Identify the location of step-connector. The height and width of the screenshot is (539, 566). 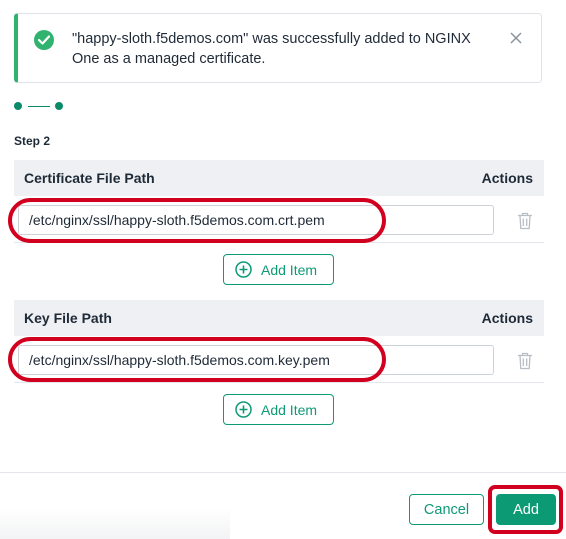
(39, 106).